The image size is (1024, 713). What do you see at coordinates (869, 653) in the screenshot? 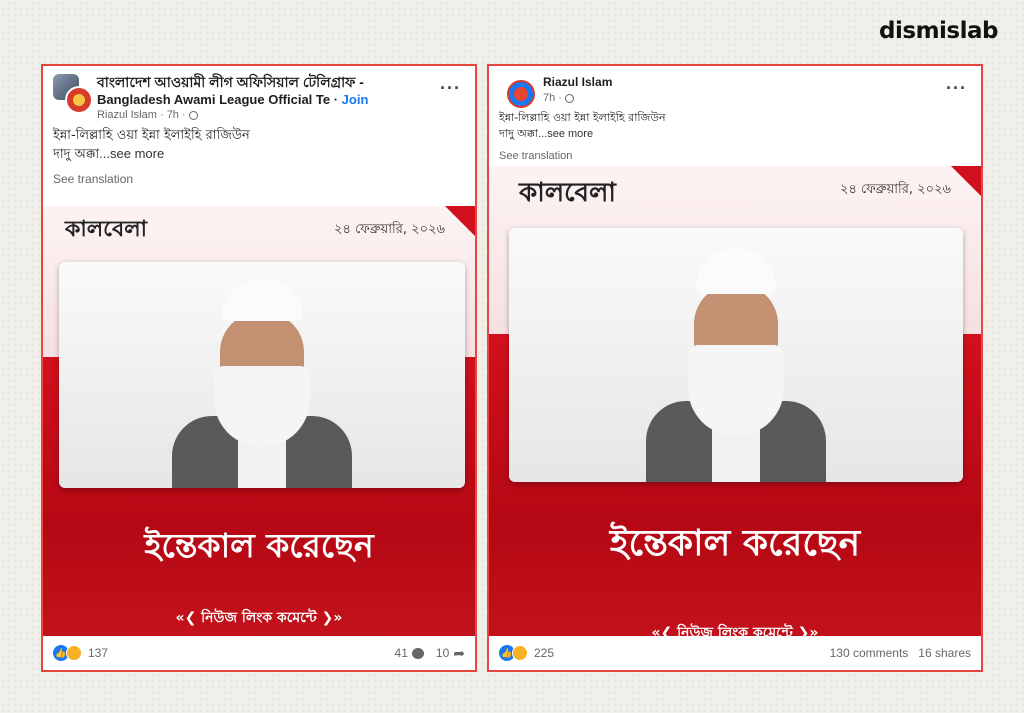
I see `comment-count: 130 comments` at bounding box center [869, 653].